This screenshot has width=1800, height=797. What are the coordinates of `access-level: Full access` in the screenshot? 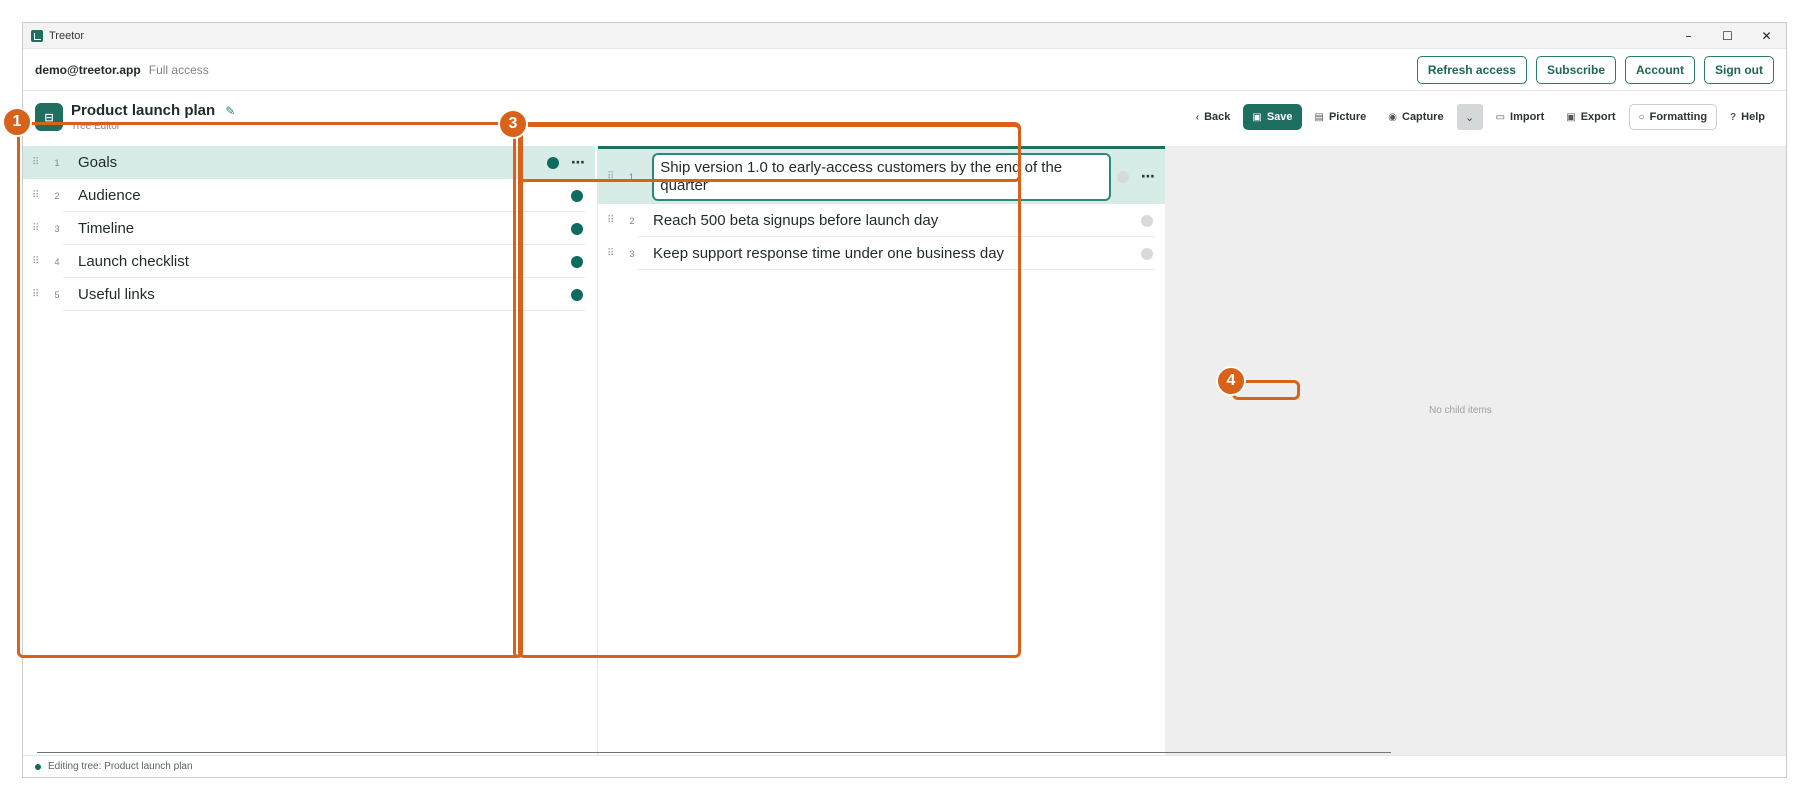 It's located at (178, 69).